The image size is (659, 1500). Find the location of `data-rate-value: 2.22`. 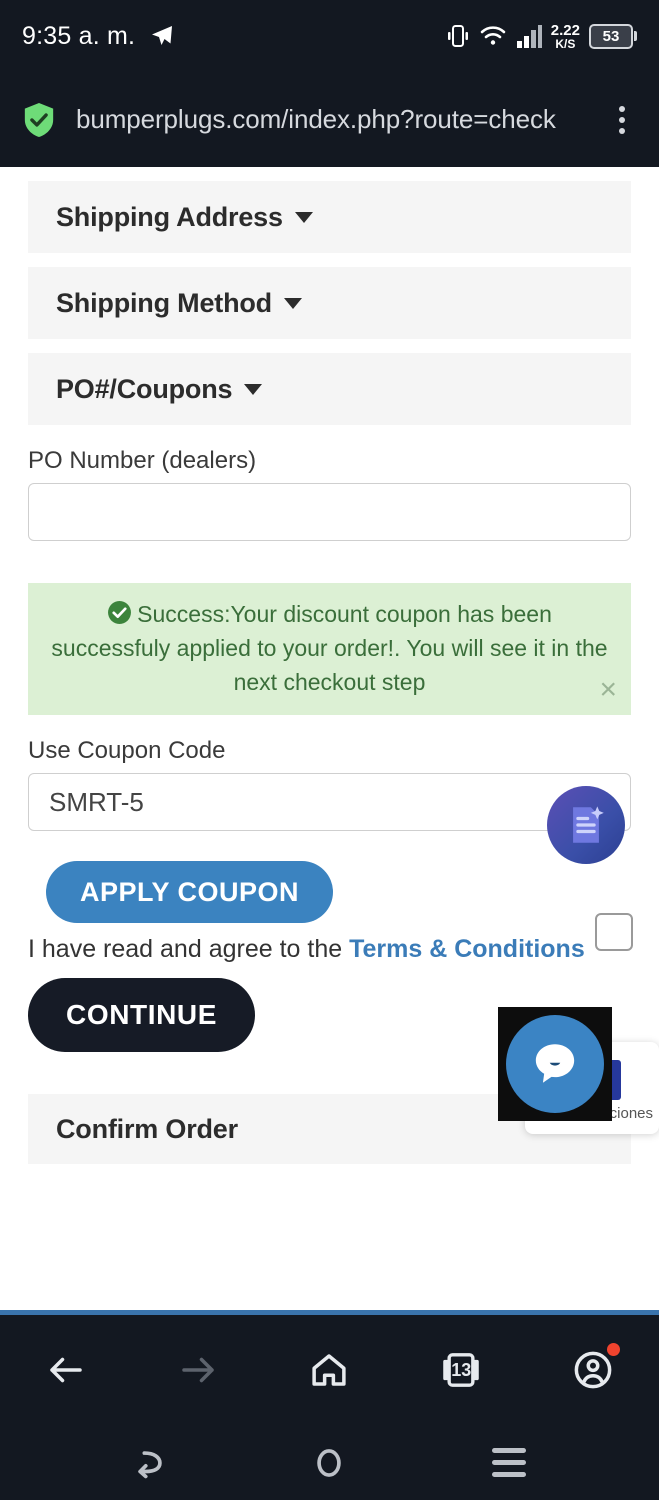

data-rate-value: 2.22 is located at coordinates (565, 30).